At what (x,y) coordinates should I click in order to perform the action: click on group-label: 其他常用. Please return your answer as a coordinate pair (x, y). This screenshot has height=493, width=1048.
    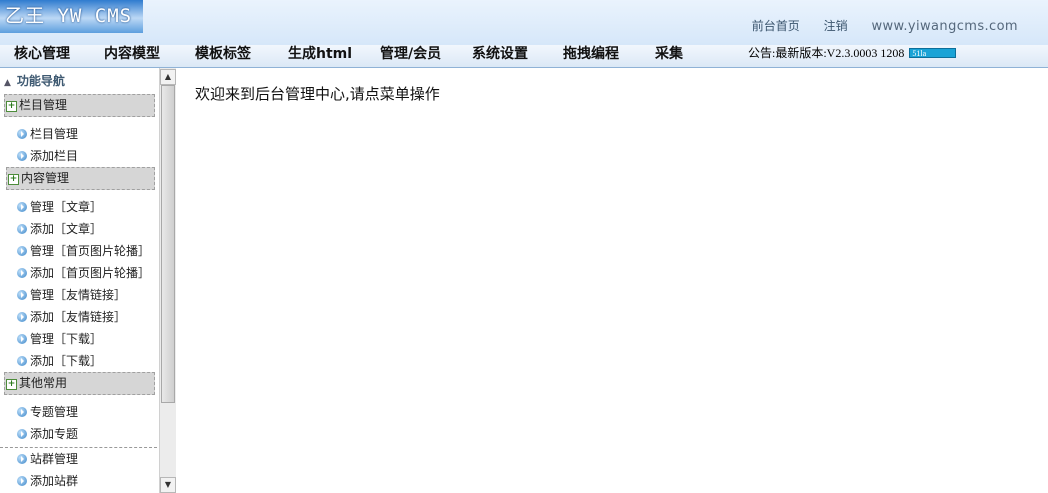
    Looking at the image, I should click on (43, 383).